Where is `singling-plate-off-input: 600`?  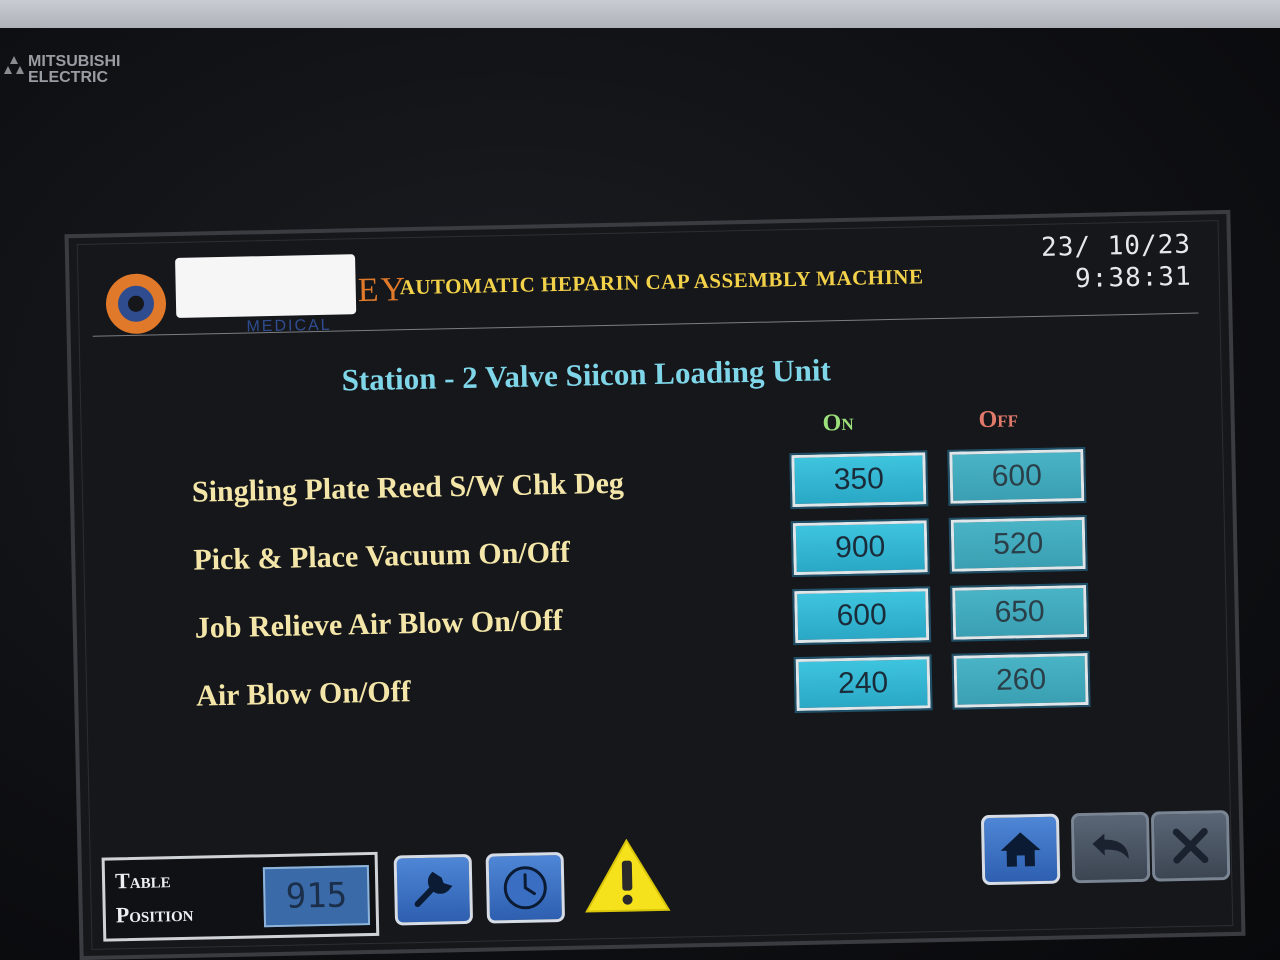 singling-plate-off-input: 600 is located at coordinates (1017, 476).